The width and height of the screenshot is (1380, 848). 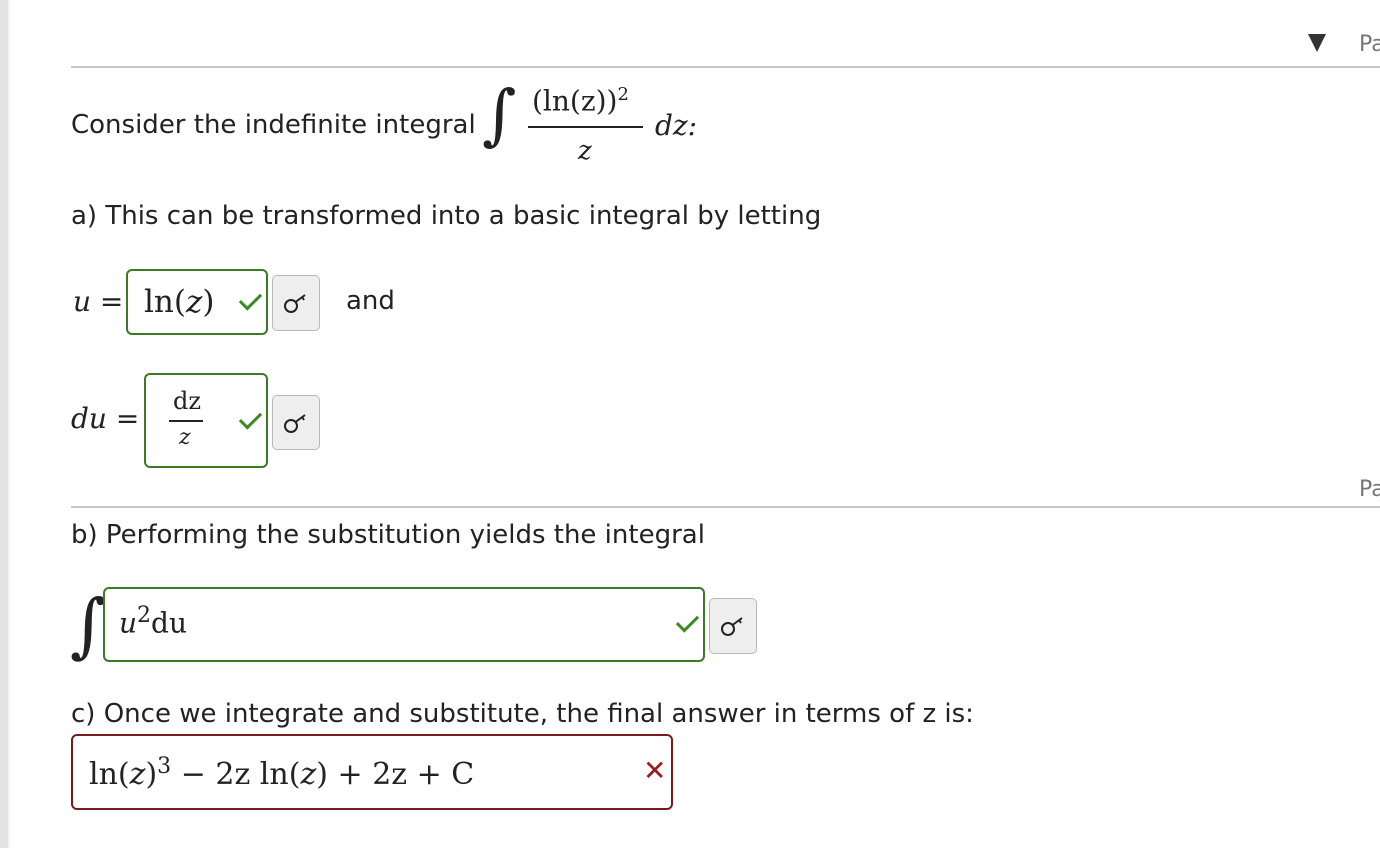 I want to click on divider-top, so click(x=725, y=67).